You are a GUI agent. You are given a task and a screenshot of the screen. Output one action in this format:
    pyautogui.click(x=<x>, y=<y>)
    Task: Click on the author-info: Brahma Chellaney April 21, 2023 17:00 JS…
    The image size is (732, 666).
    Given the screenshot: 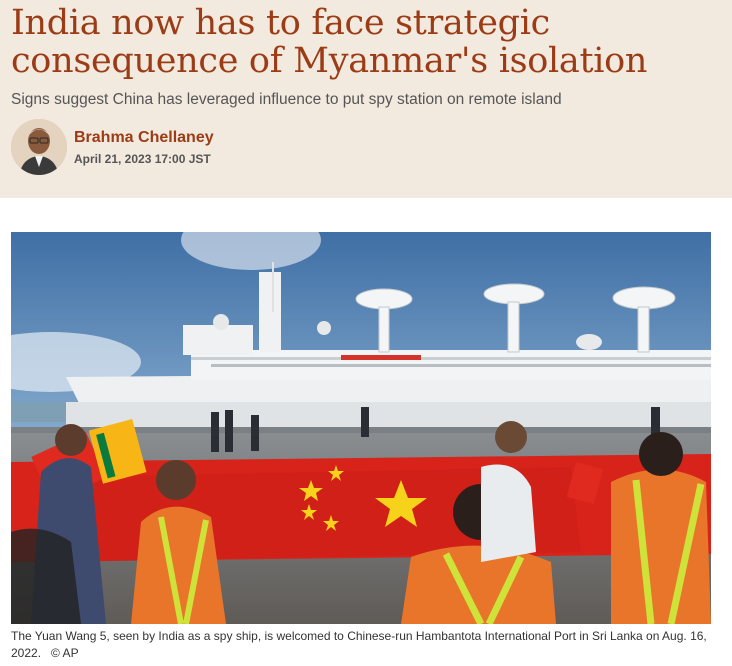 What is the action you would take?
    pyautogui.click(x=144, y=147)
    